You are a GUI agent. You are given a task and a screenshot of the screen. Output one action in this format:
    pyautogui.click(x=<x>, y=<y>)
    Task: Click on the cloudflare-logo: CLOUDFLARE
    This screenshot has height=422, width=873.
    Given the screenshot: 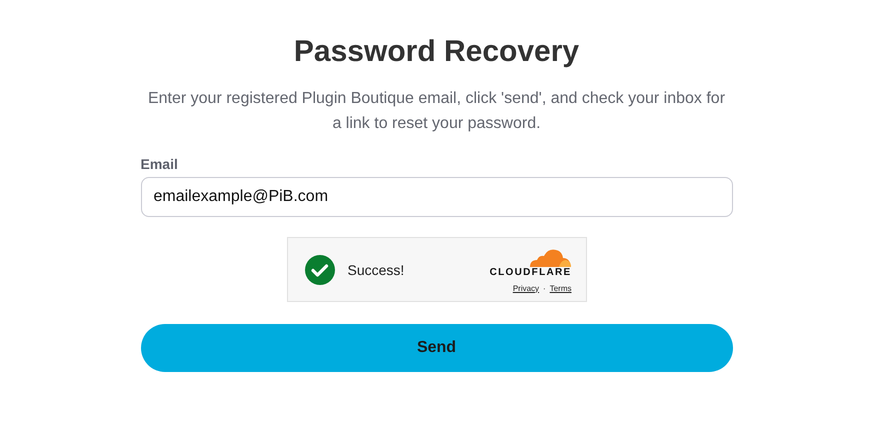 What is the action you would take?
    pyautogui.click(x=531, y=272)
    